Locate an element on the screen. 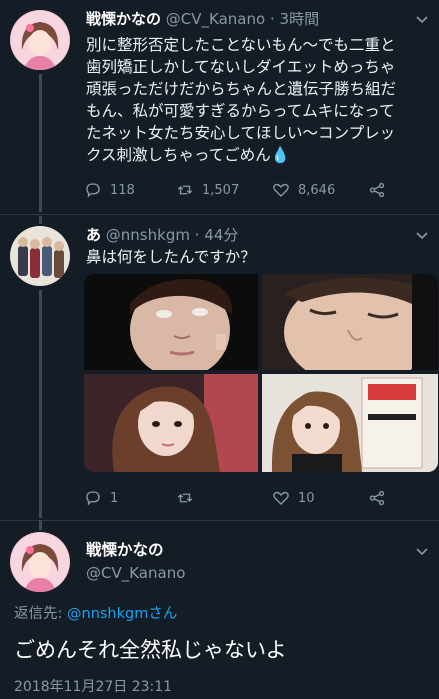 This screenshot has height=699, width=439. timestamp: 2018年11月27日 23:11 is located at coordinates (93, 686).